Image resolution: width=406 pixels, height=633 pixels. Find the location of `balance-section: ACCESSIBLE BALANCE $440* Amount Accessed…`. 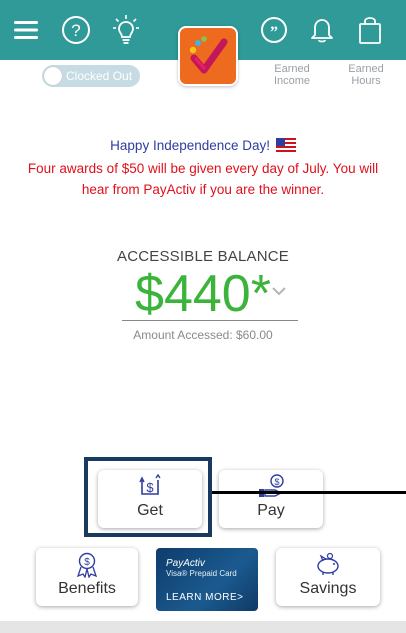

balance-section: ACCESSIBLE BALANCE $440* Amount Accessed… is located at coordinates (203, 295).